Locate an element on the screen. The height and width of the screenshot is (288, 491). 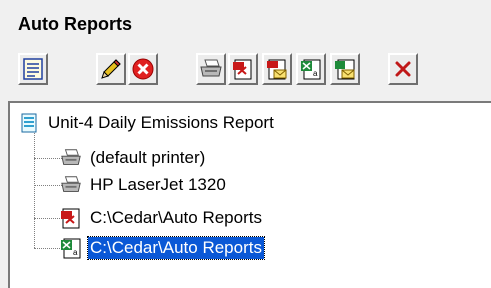
add-pdf-button is located at coordinates (243, 69).